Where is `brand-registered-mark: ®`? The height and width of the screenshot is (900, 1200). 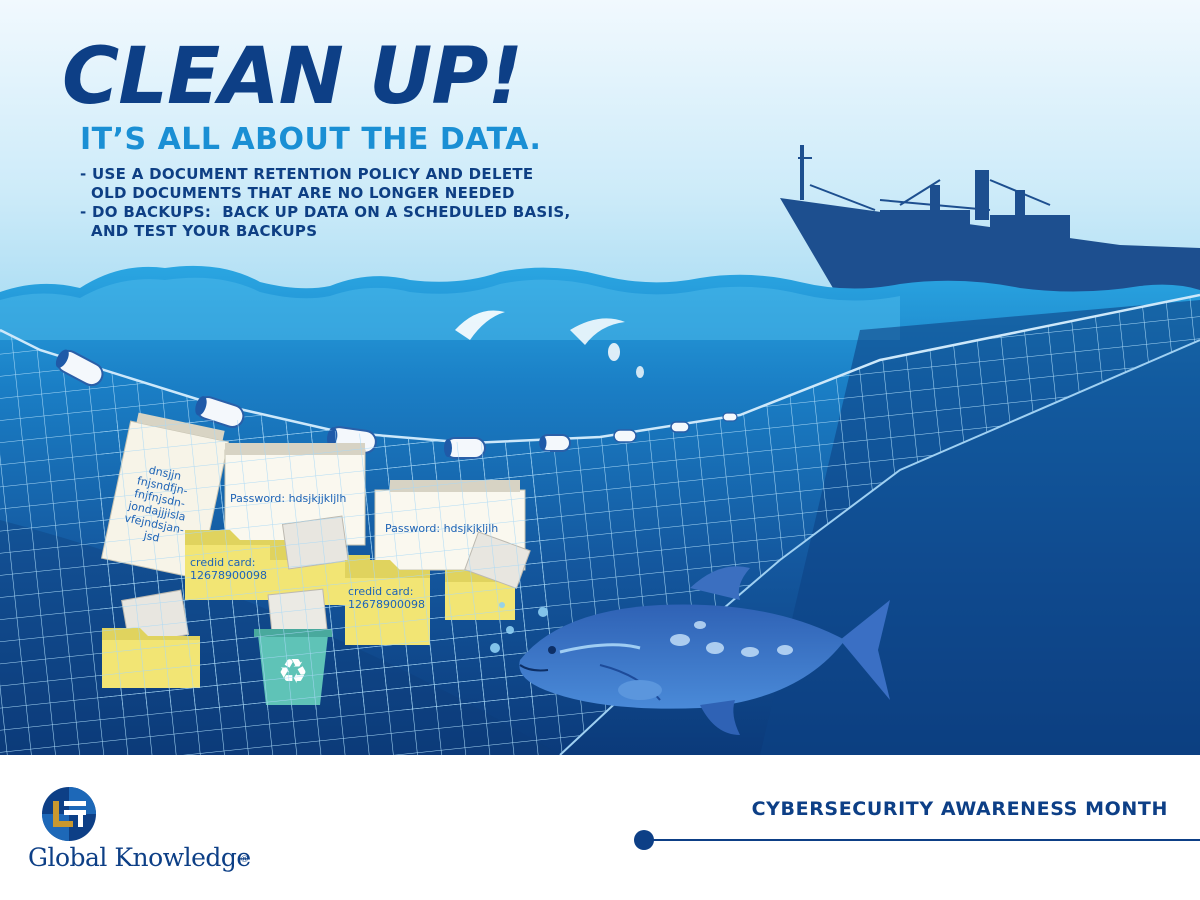 brand-registered-mark: ® is located at coordinates (244, 860).